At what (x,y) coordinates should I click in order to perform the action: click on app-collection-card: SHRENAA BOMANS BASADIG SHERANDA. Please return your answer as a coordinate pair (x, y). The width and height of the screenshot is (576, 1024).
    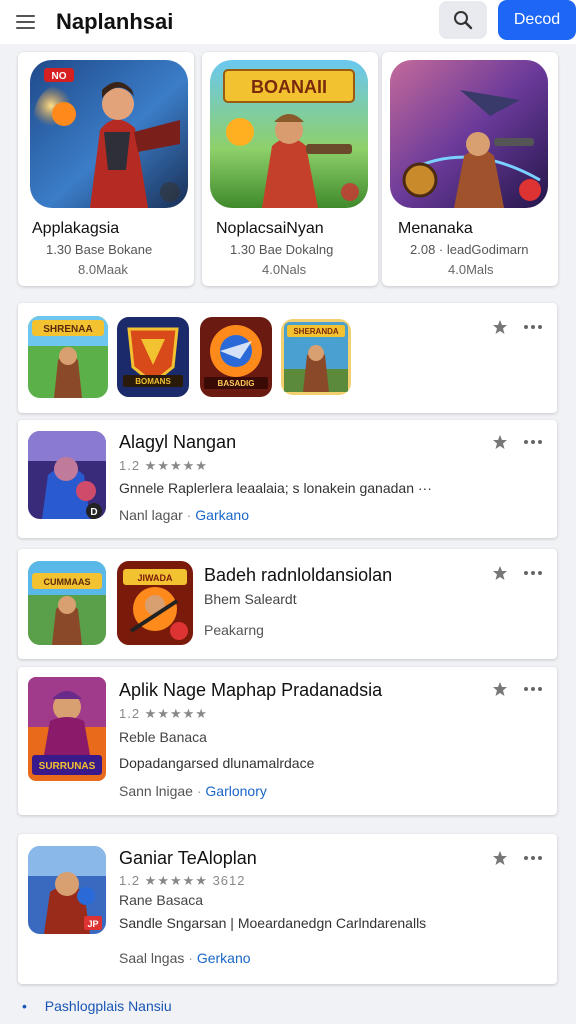
    Looking at the image, I should click on (287, 358).